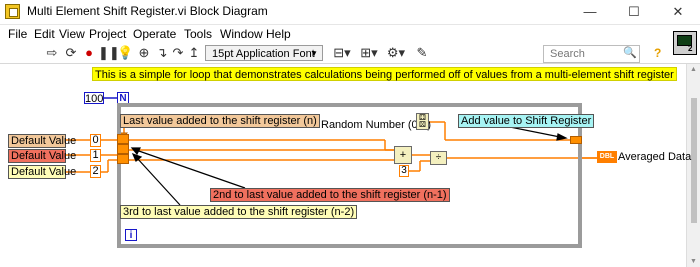 This screenshot has width=700, height=267. Describe the element at coordinates (123, 139) in the screenshot. I see `shift-register-left-n` at that location.